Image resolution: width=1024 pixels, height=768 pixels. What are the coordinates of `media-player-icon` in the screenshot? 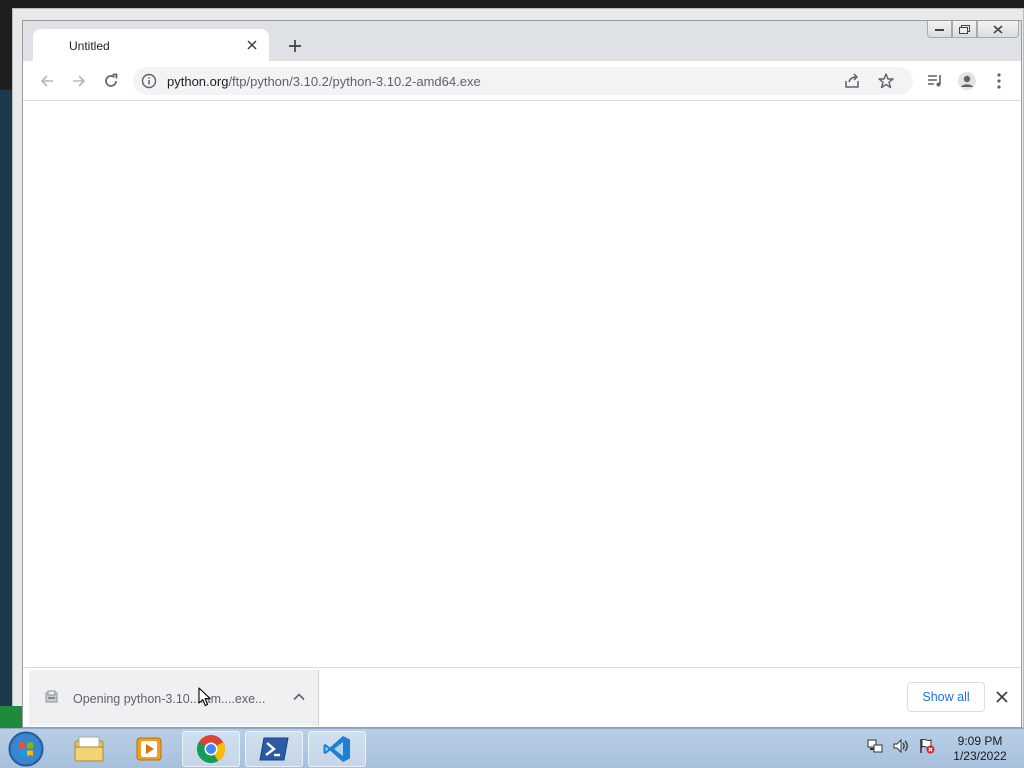 It's located at (149, 749).